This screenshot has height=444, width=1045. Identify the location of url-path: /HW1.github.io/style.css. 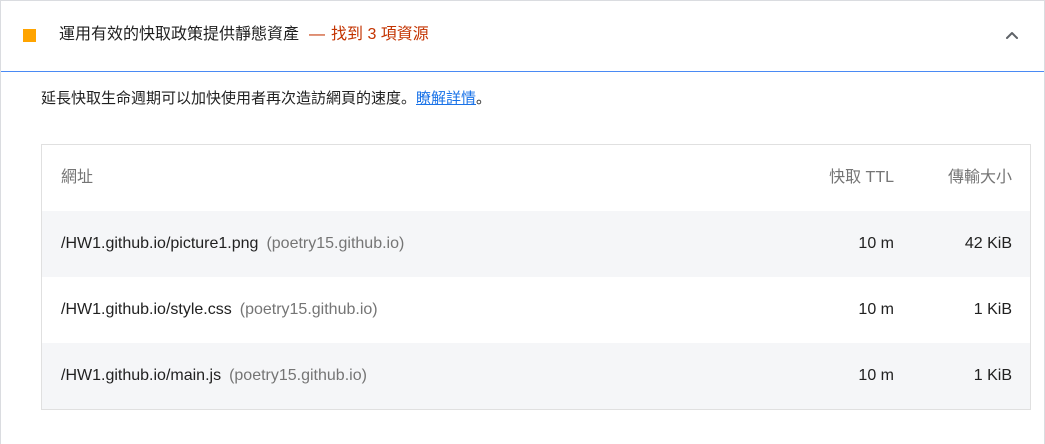
(146, 309).